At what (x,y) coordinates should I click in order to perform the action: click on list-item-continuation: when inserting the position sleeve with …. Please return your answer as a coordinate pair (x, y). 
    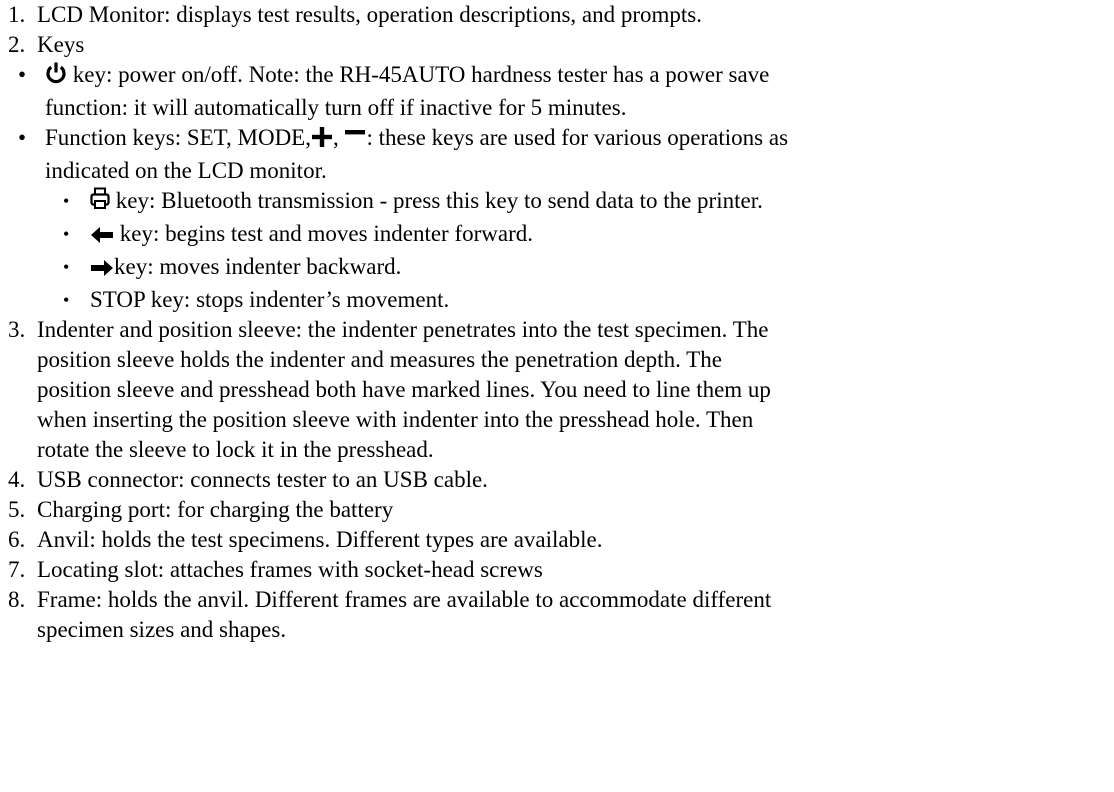
    Looking at the image, I should click on (558, 420).